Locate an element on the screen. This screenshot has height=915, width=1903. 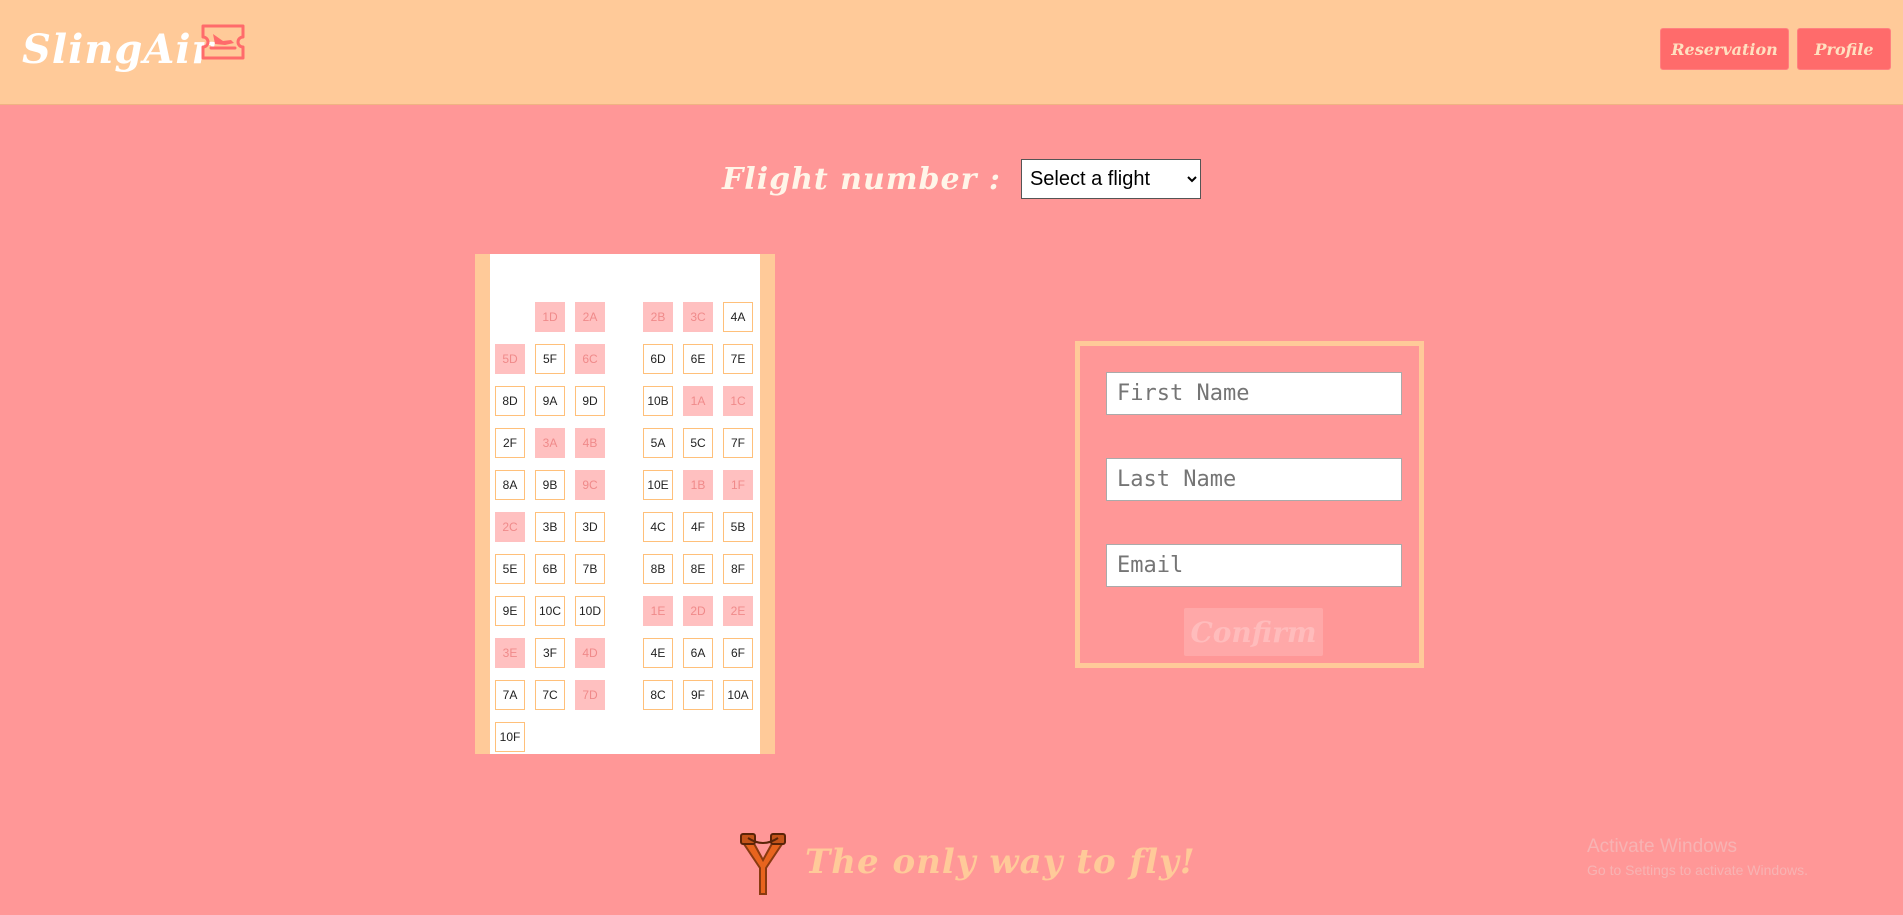
seat-10E: 10E is located at coordinates (658, 485).